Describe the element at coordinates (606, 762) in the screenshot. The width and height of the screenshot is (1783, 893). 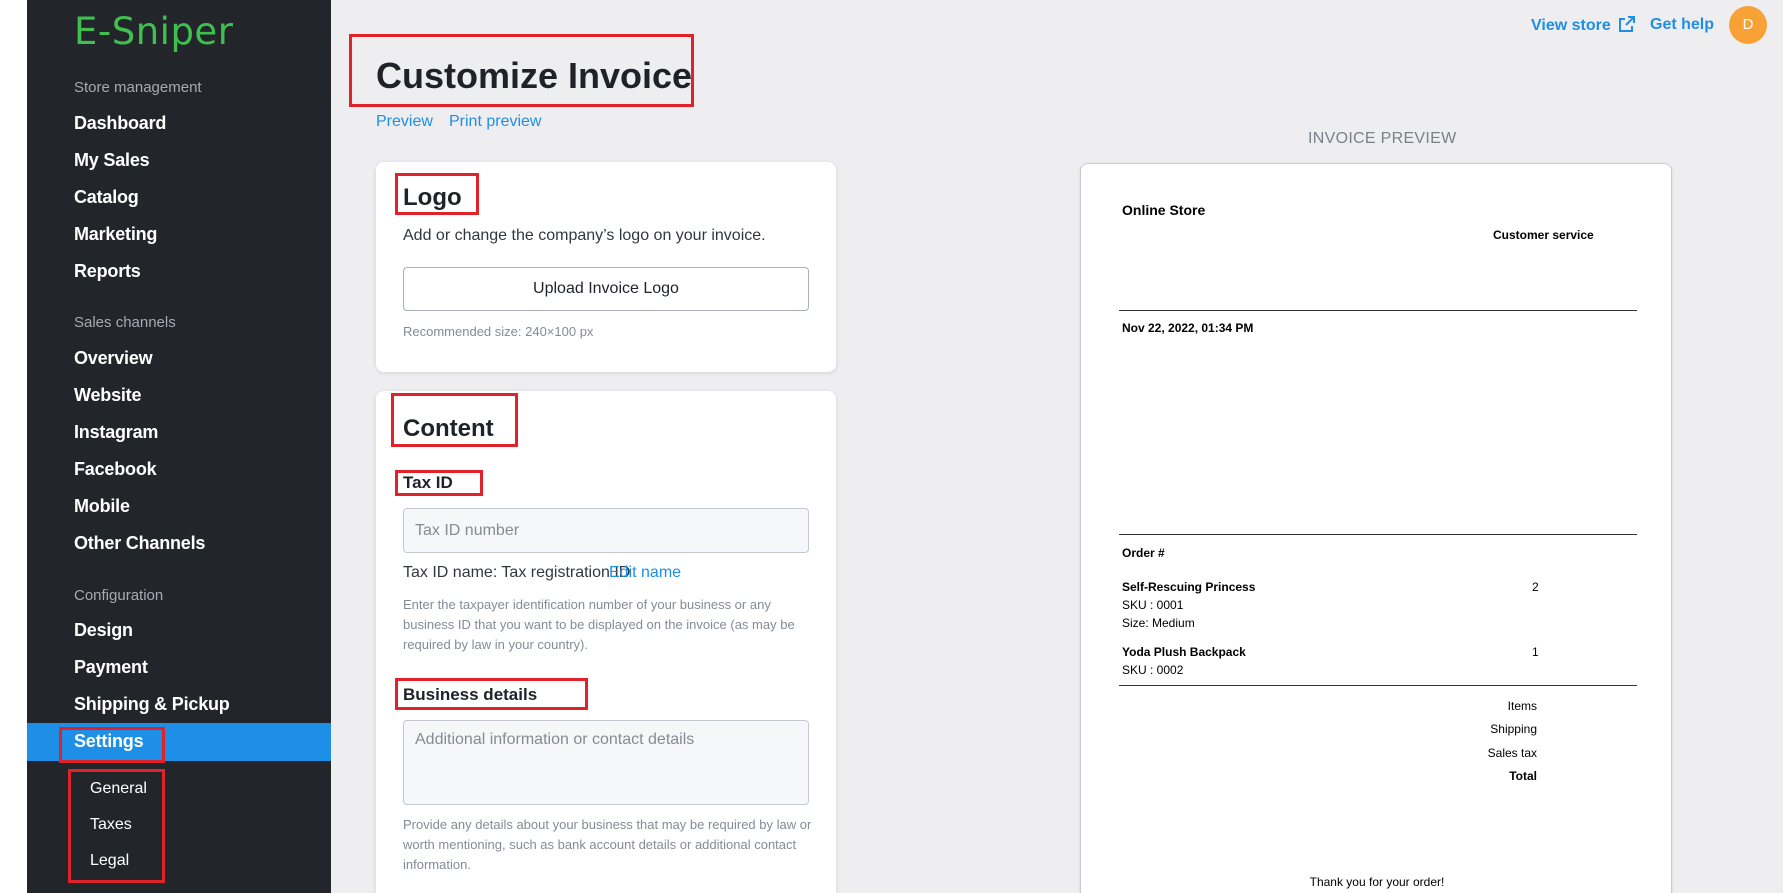
I see `business-details-textarea` at that location.